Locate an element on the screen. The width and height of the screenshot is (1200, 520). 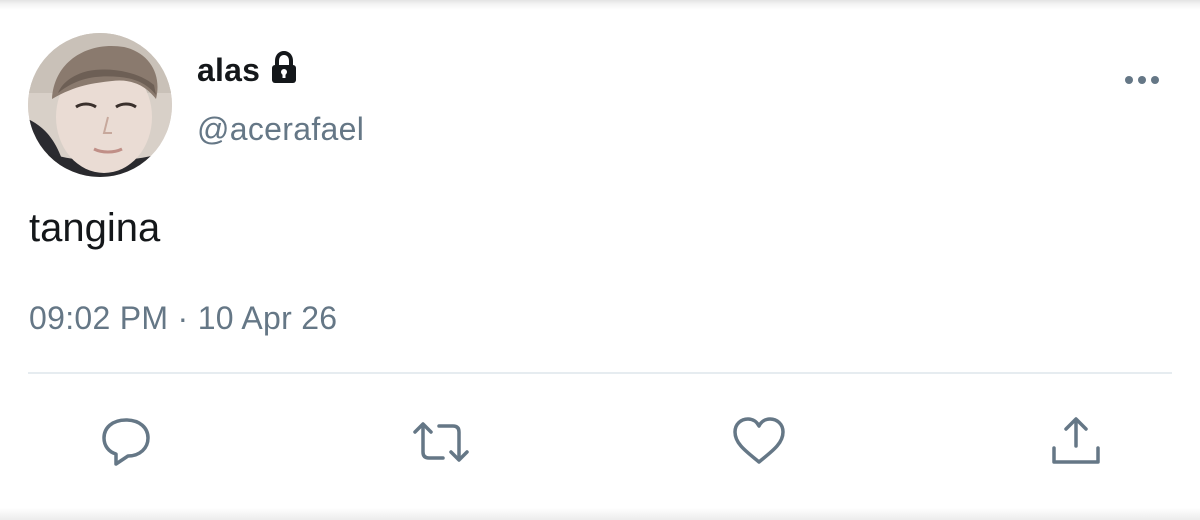
more-dots-icon is located at coordinates (1142, 80).